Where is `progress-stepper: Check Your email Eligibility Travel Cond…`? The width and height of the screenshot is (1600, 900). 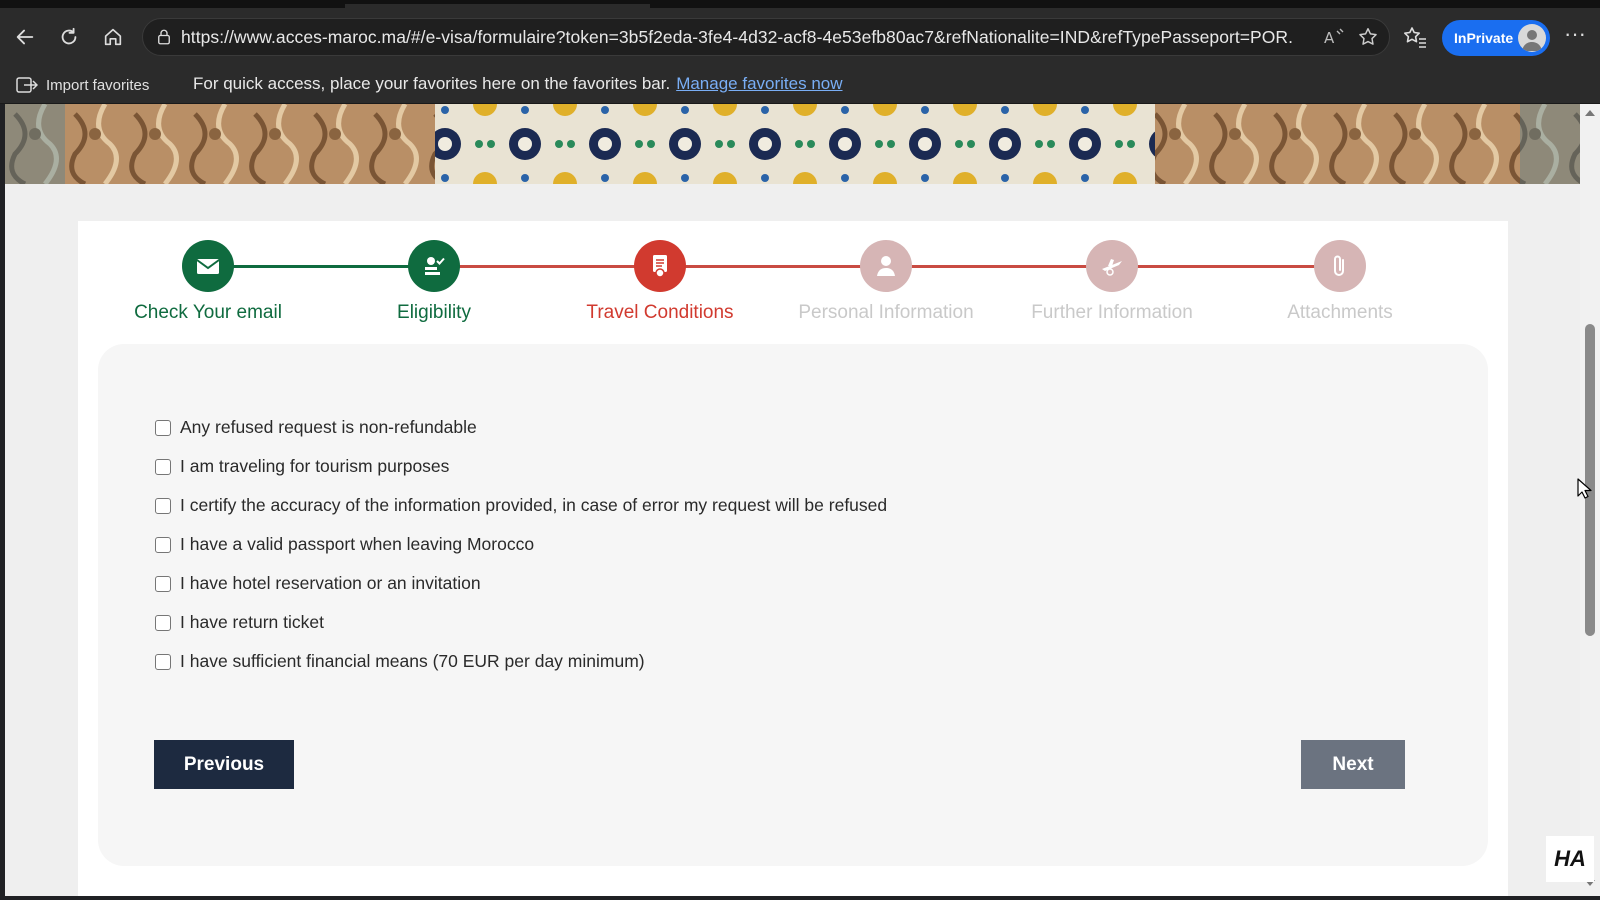 progress-stepper: Check Your email Eligibility Travel Cond… is located at coordinates (793, 276).